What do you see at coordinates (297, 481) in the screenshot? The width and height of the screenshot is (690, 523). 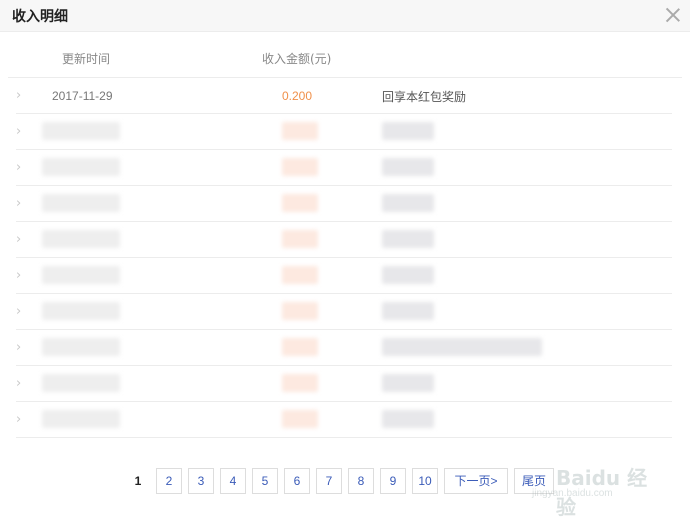 I see `page-link-6: 6` at bounding box center [297, 481].